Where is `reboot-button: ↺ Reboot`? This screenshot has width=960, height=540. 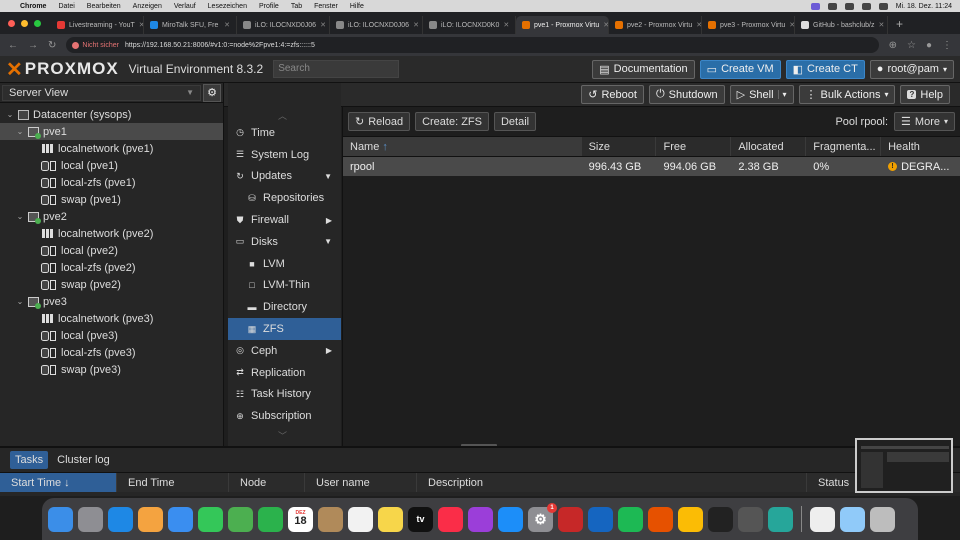
reboot-button: ↺ Reboot is located at coordinates (612, 94).